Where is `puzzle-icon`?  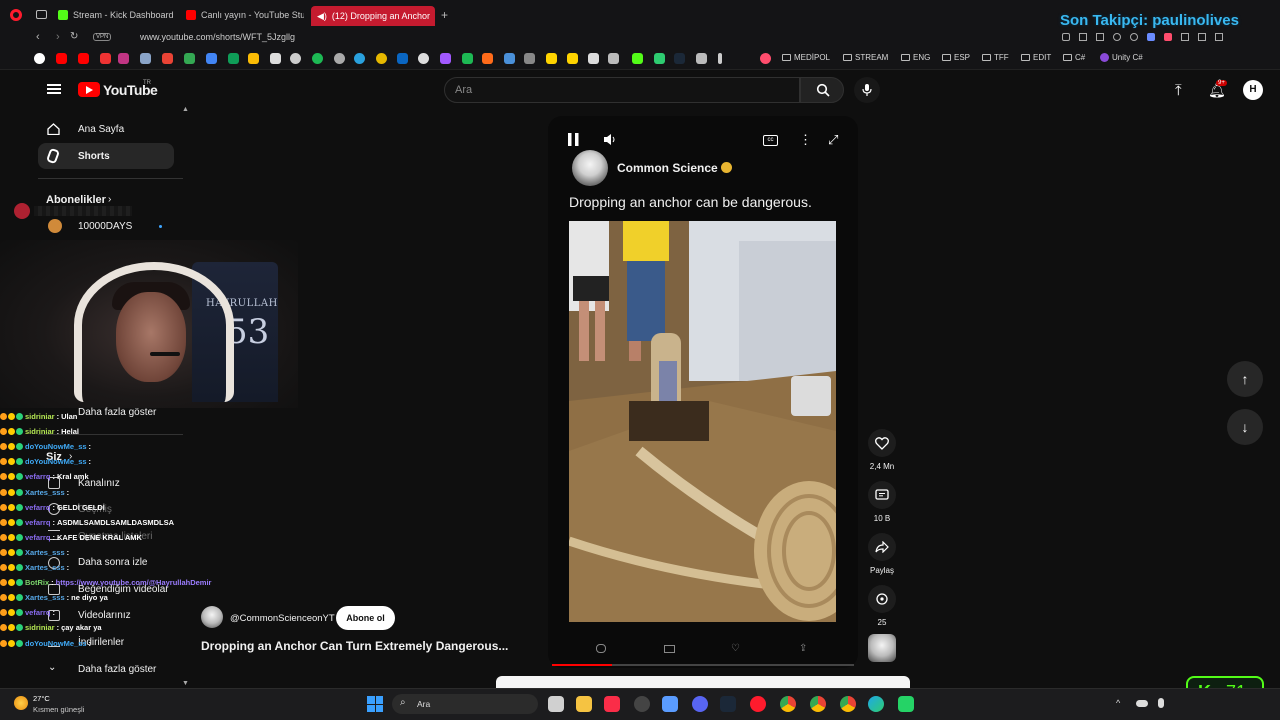 puzzle-icon is located at coordinates (1185, 37).